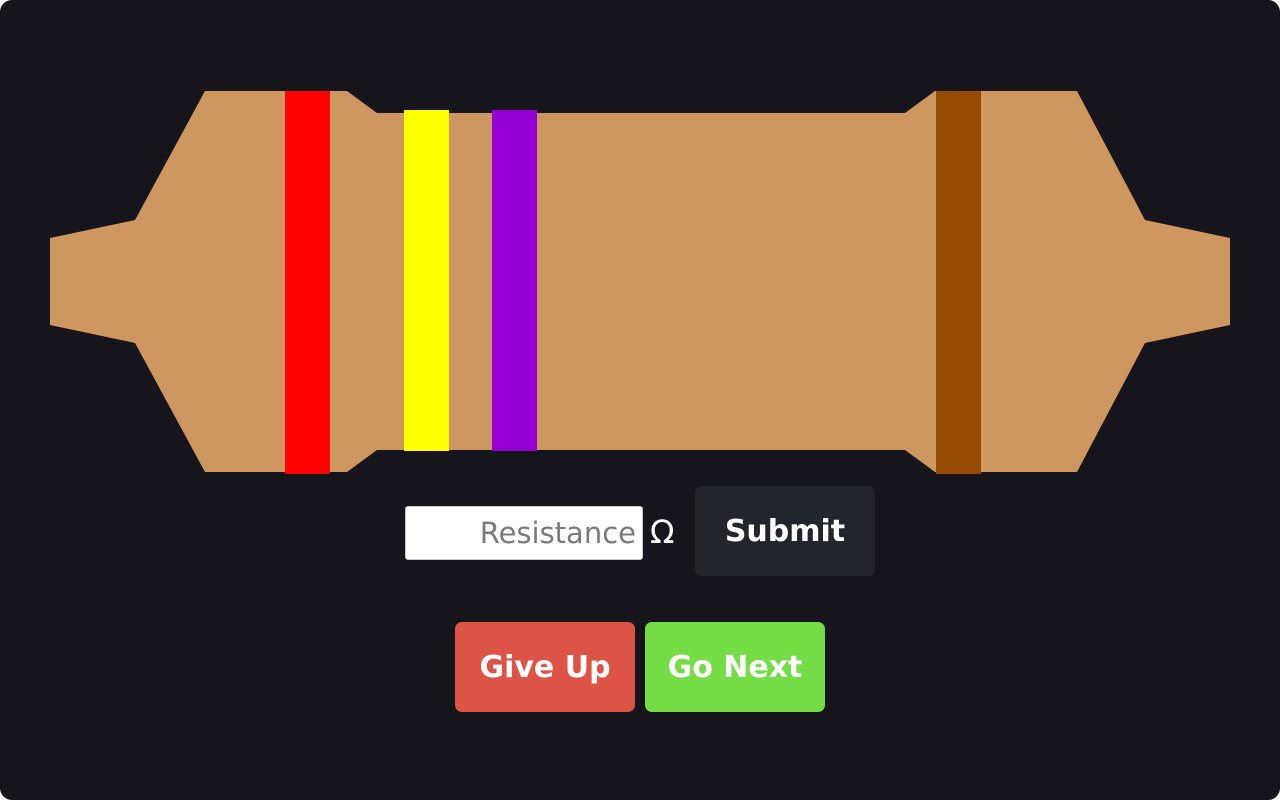  What do you see at coordinates (735, 667) in the screenshot?
I see `go-next-button: Go Next` at bounding box center [735, 667].